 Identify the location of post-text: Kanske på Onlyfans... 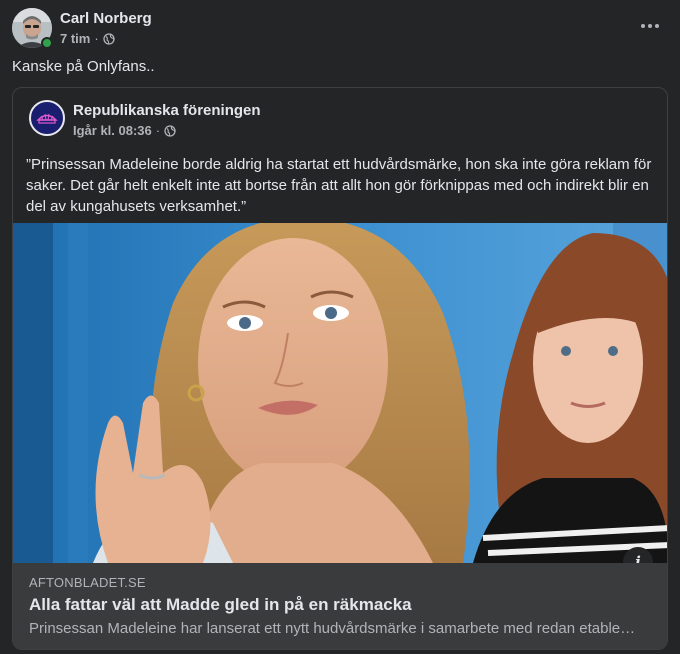
(83, 66).